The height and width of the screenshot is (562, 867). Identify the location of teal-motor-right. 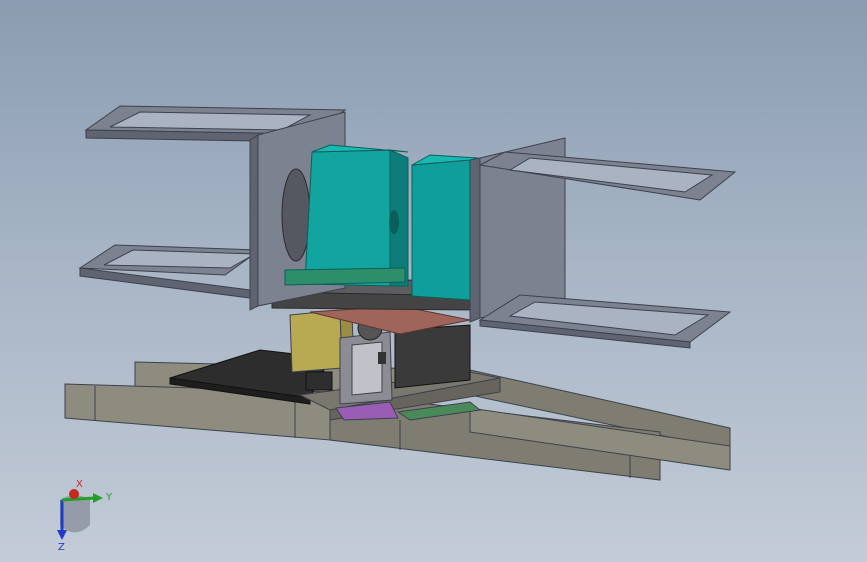
(445, 227).